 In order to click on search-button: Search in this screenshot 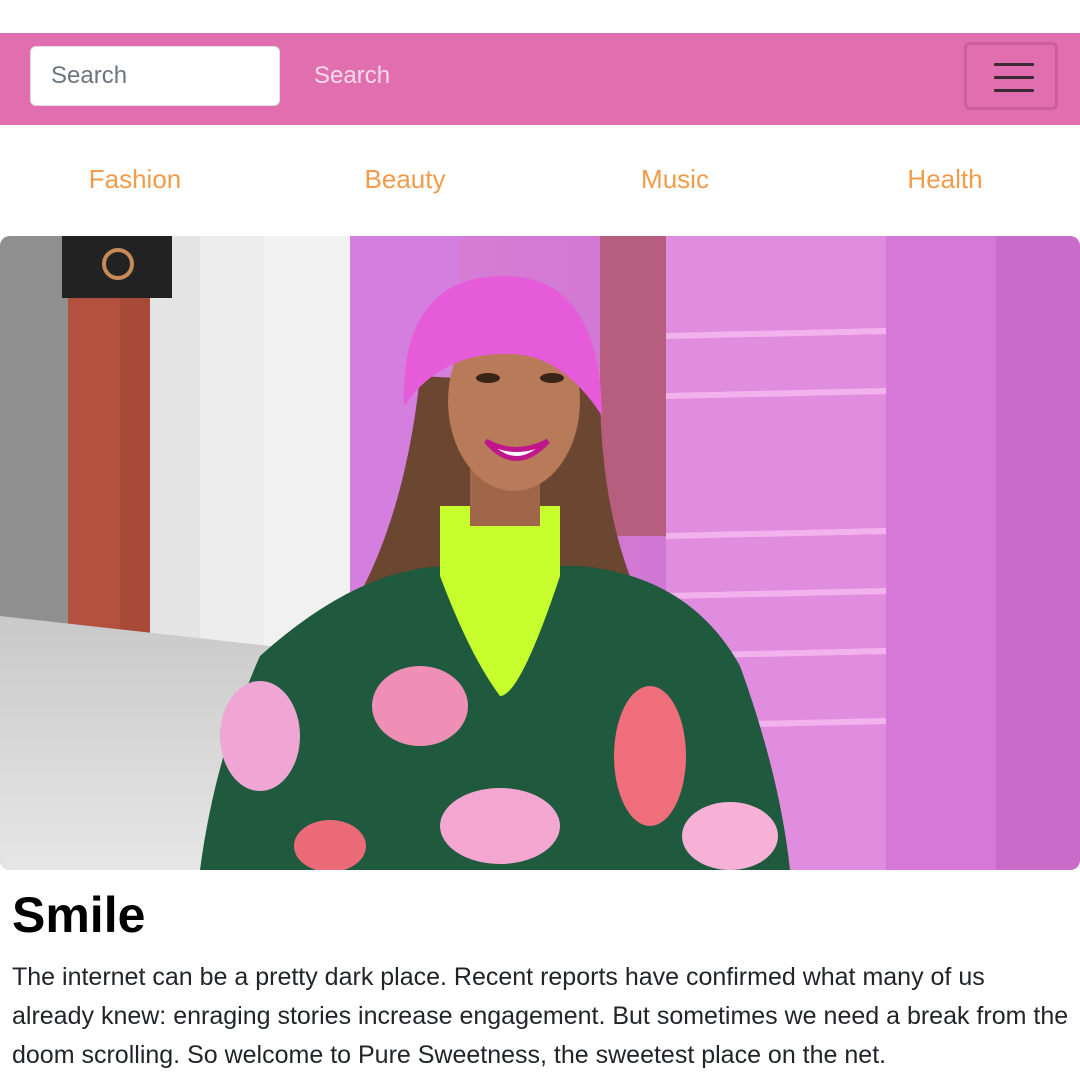, I will do `click(352, 76)`.